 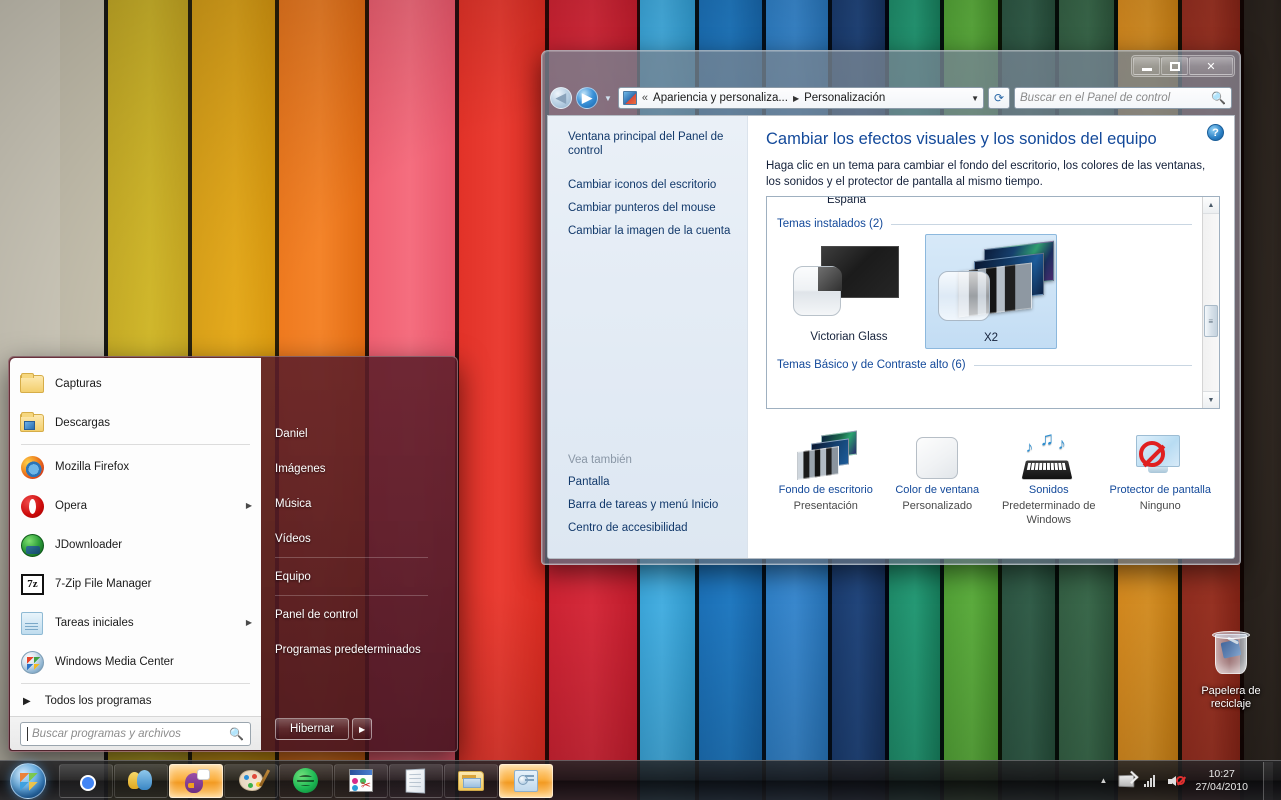 What do you see at coordinates (135, 622) in the screenshot?
I see `start-menu-item-tareas-iniciales: Tareas iniciales ▶` at bounding box center [135, 622].